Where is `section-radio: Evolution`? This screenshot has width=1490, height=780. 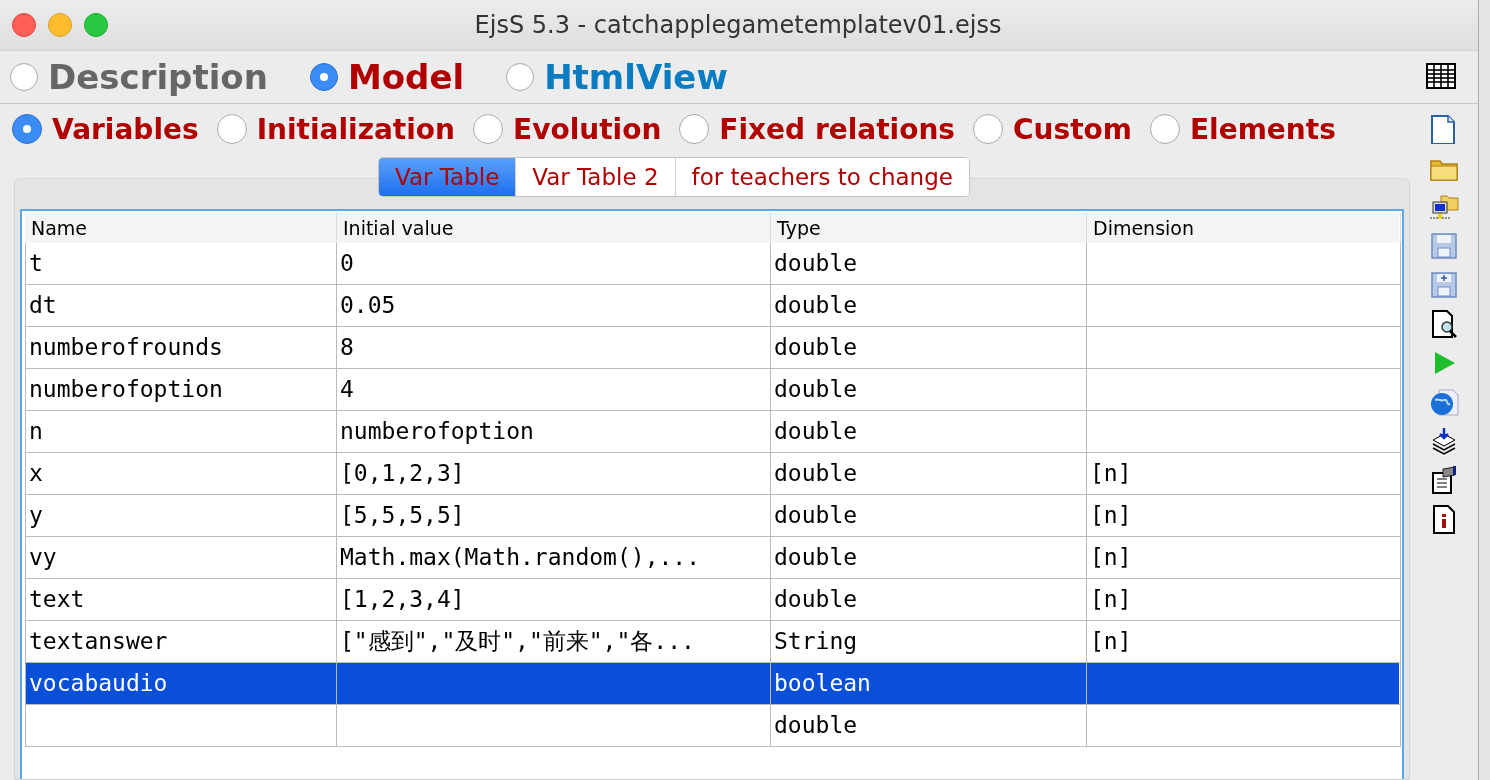
section-radio: Evolution is located at coordinates (567, 129).